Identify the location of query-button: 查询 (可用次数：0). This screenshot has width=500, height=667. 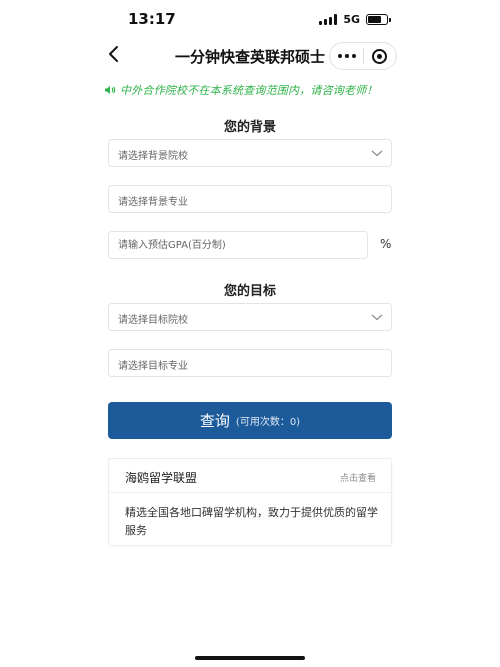
(250, 420).